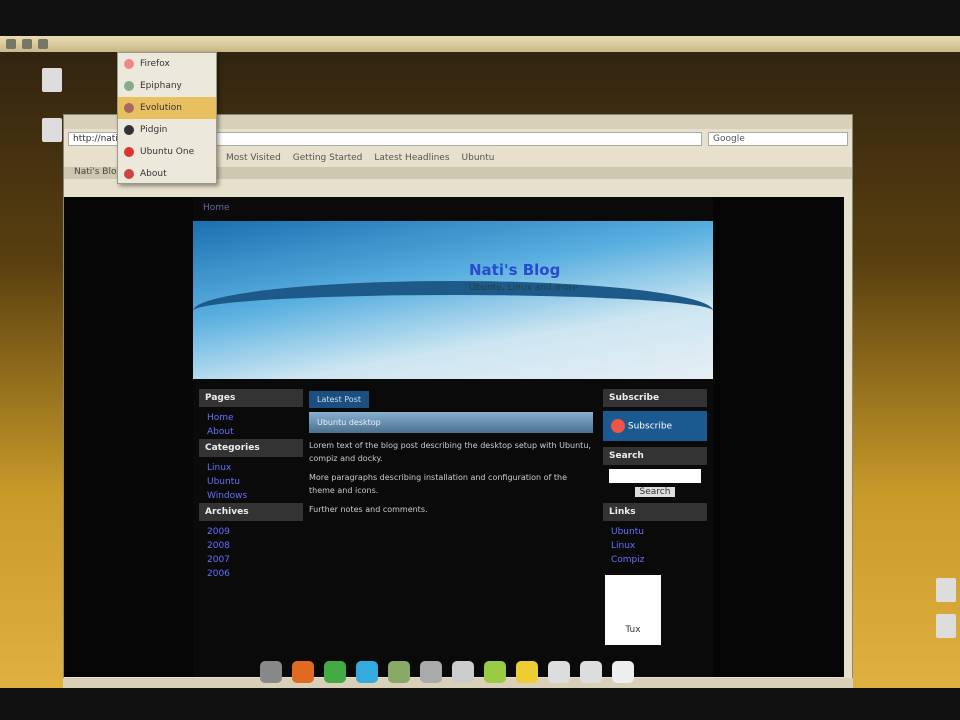 The width and height of the screenshot is (960, 720). What do you see at coordinates (11, 44) in the screenshot?
I see `applications-icon` at bounding box center [11, 44].